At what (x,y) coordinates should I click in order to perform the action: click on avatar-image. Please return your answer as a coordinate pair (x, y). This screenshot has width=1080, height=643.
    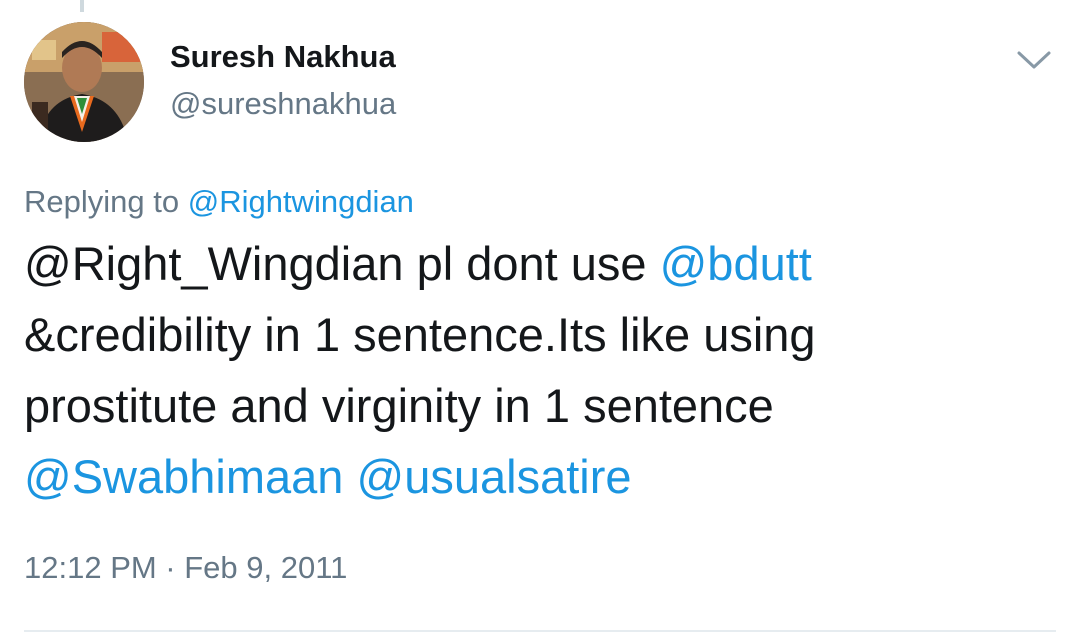
    Looking at the image, I should click on (84, 82).